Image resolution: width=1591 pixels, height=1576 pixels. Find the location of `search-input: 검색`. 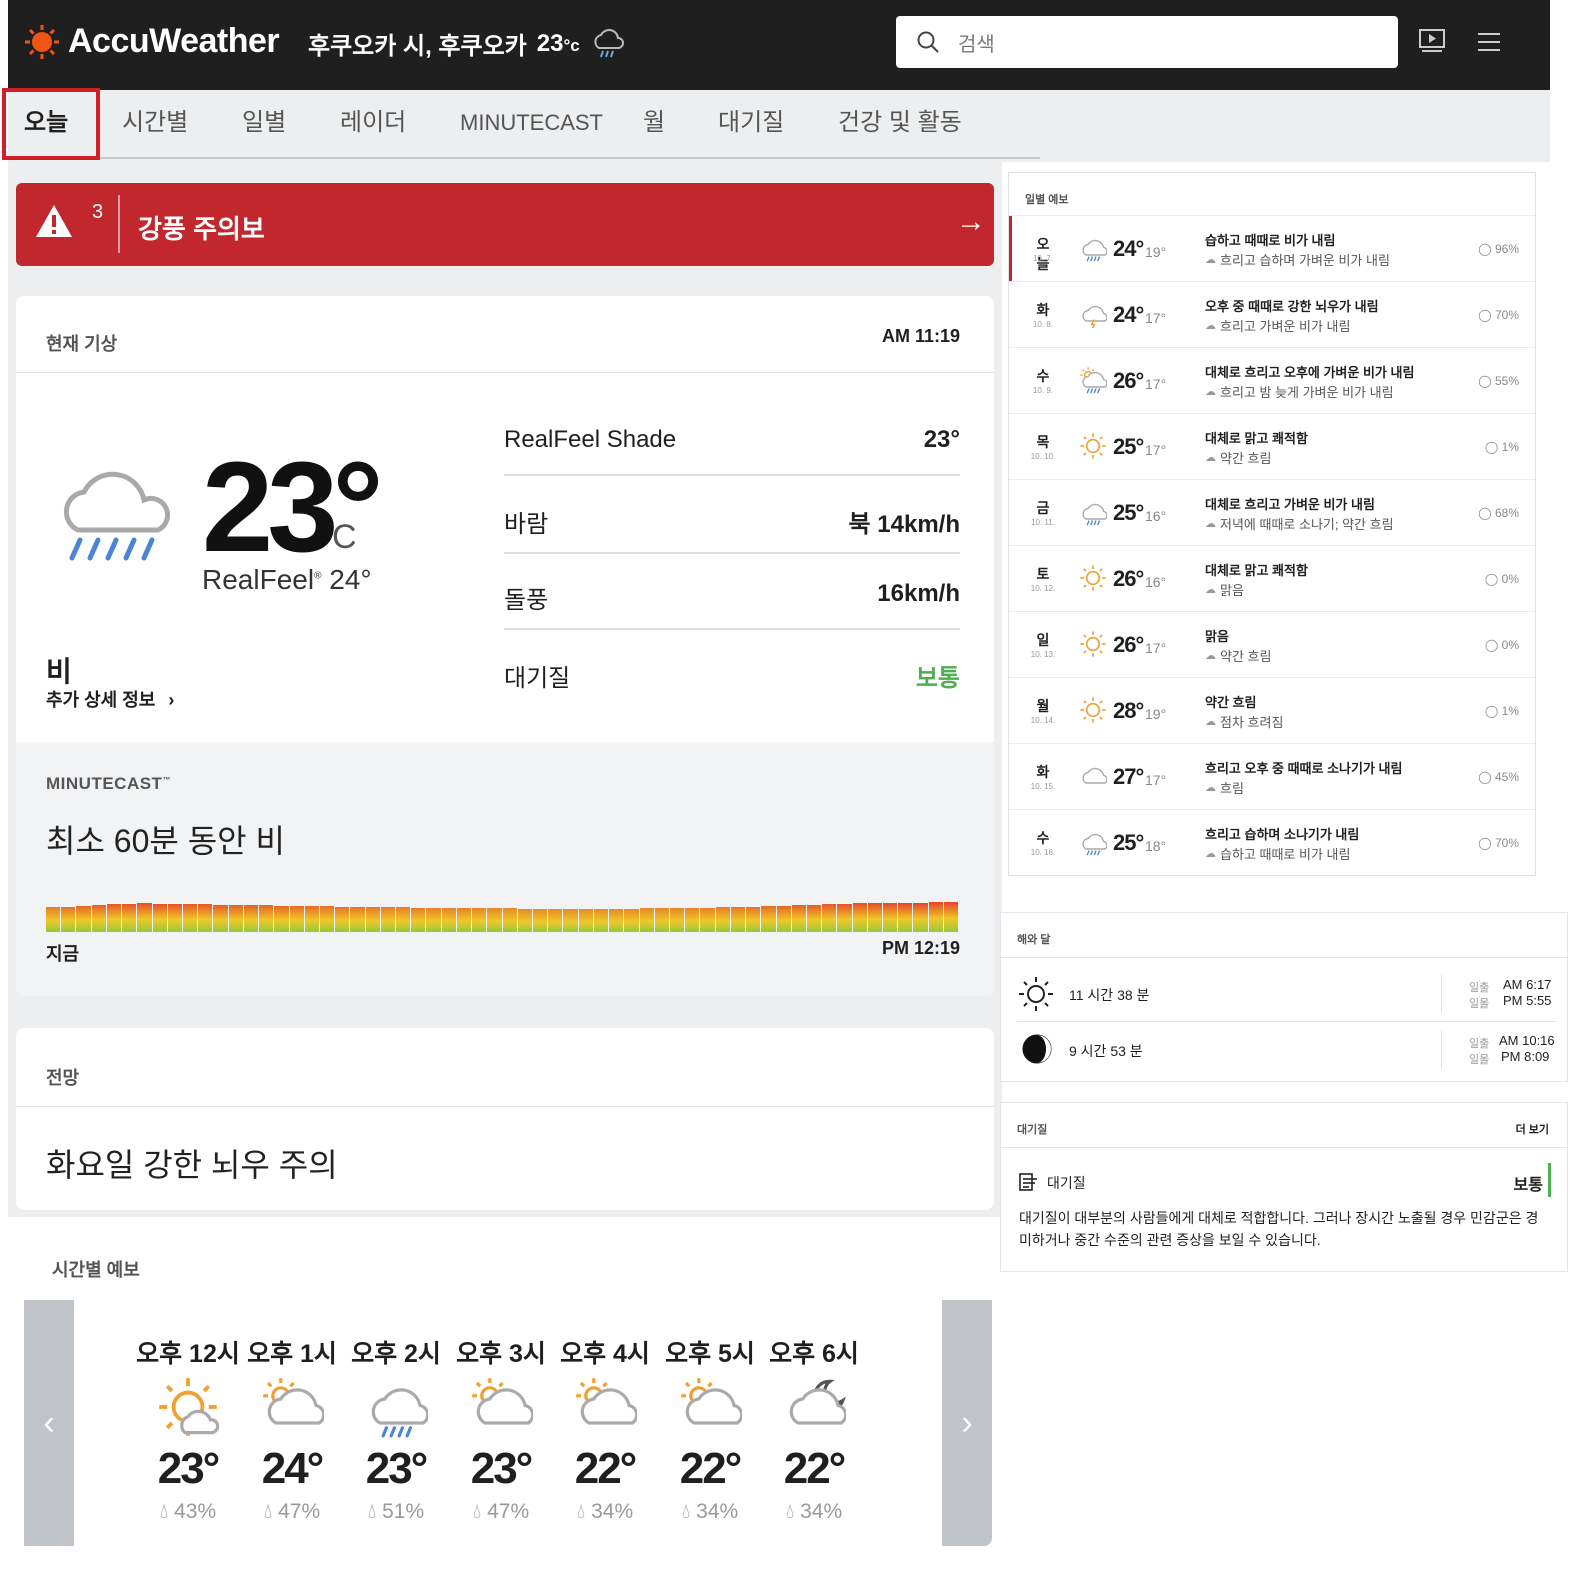

search-input: 검색 is located at coordinates (1147, 42).